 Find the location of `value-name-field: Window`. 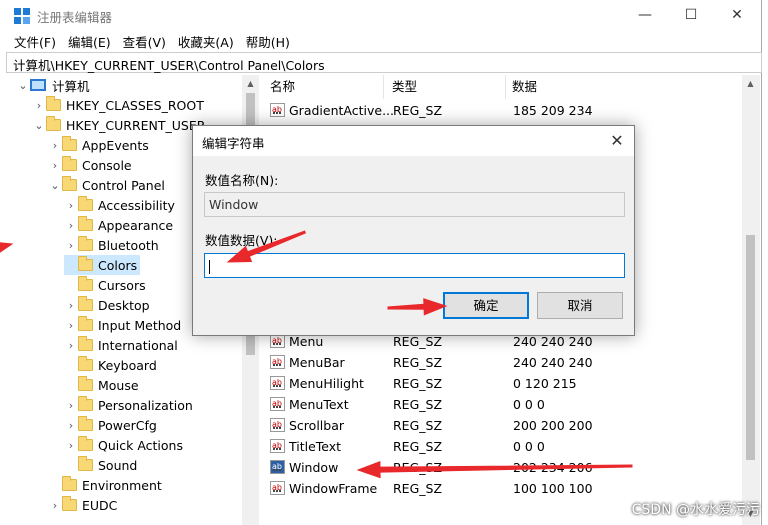

value-name-field: Window is located at coordinates (414, 204).